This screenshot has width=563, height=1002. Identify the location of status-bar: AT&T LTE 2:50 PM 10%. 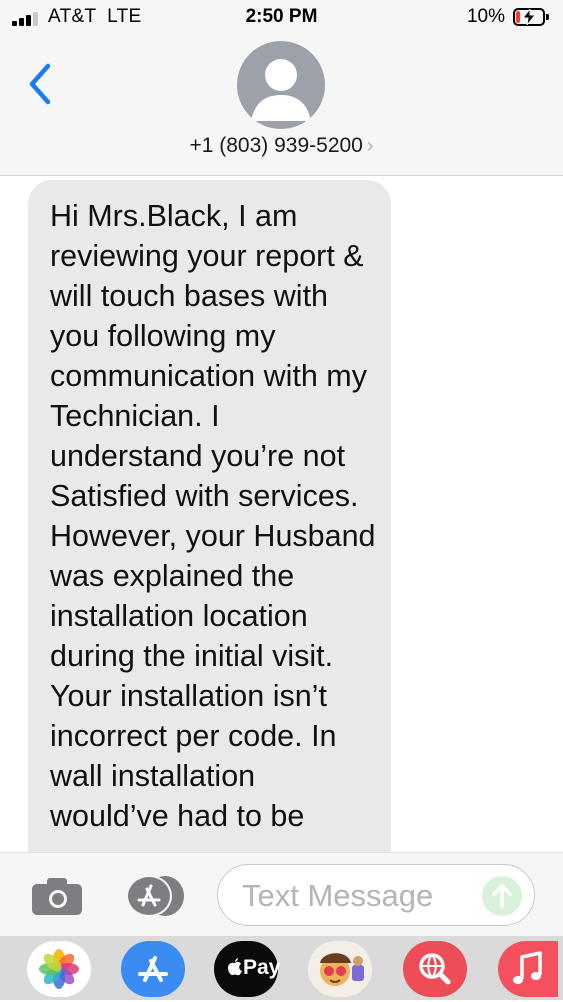
(281, 18).